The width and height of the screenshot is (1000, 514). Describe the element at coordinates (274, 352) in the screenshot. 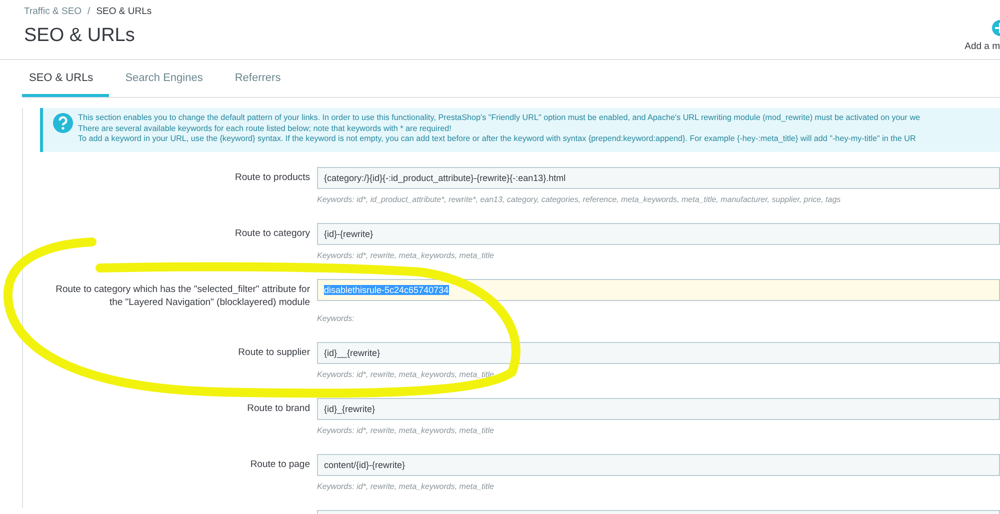

I see `field-label: Route to supplier` at that location.